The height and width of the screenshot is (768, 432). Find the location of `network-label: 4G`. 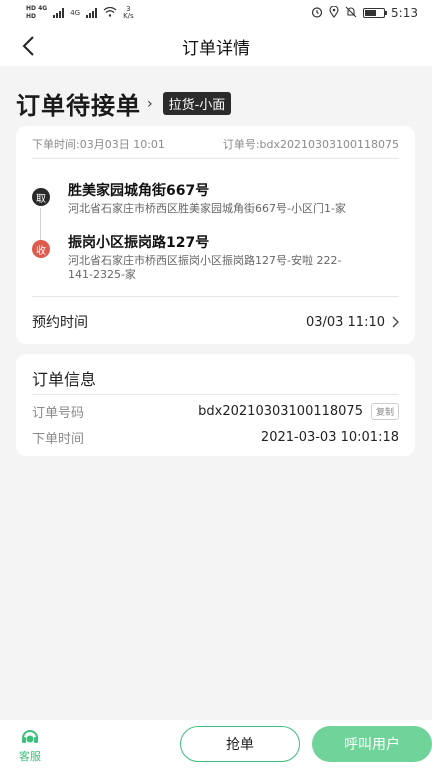

network-label: 4G is located at coordinates (75, 13).